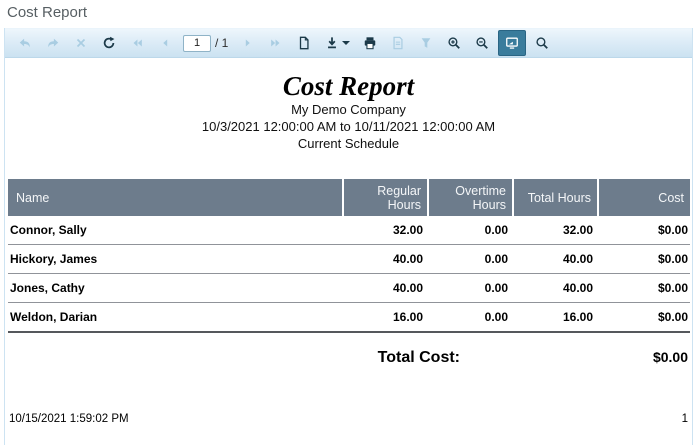 Image resolution: width=698 pixels, height=445 pixels. I want to click on column-header: Overtime Hours, so click(469, 197).